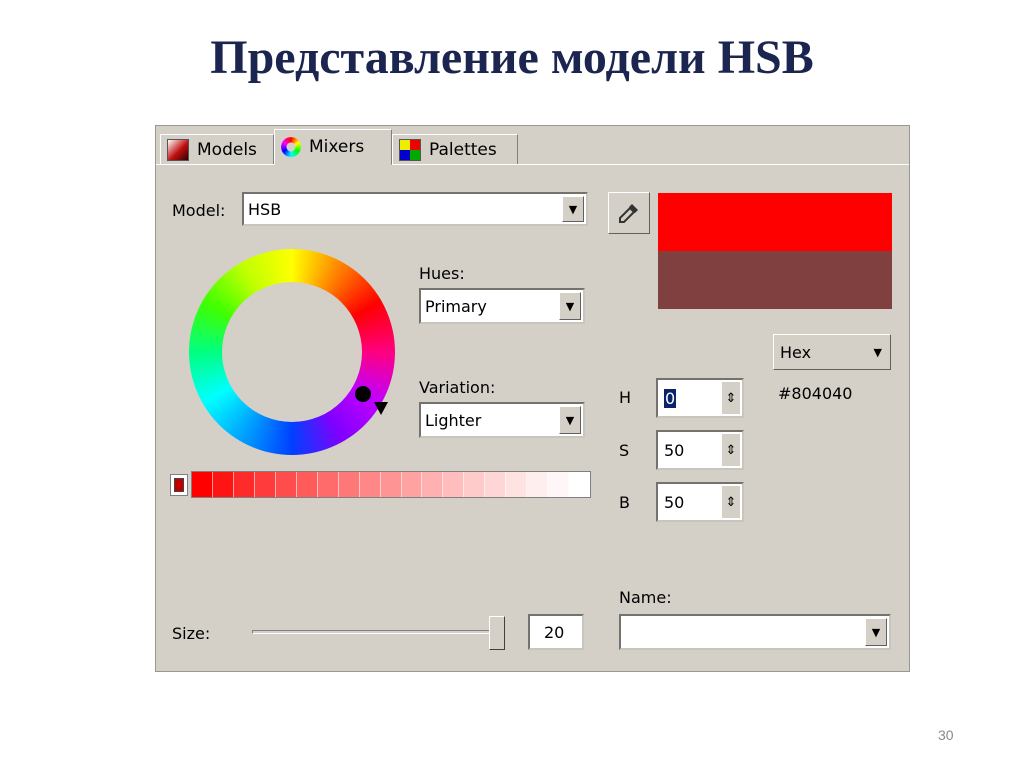 This screenshot has width=1024, height=767. I want to click on tab-palettes: Palettes, so click(455, 149).